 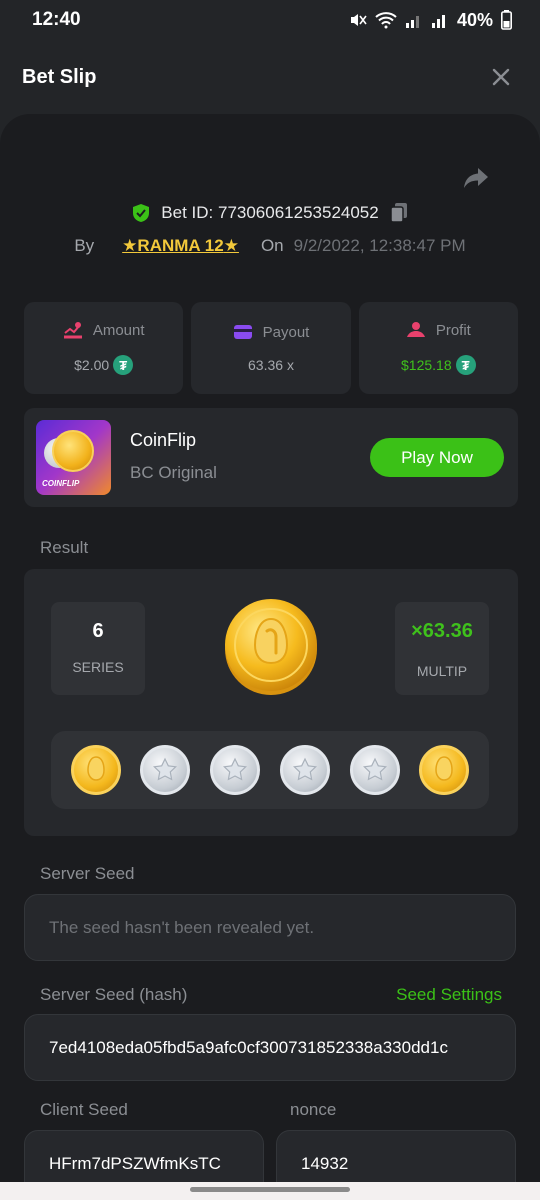 I want to click on nonce-label: nonce, so click(x=313, y=1109).